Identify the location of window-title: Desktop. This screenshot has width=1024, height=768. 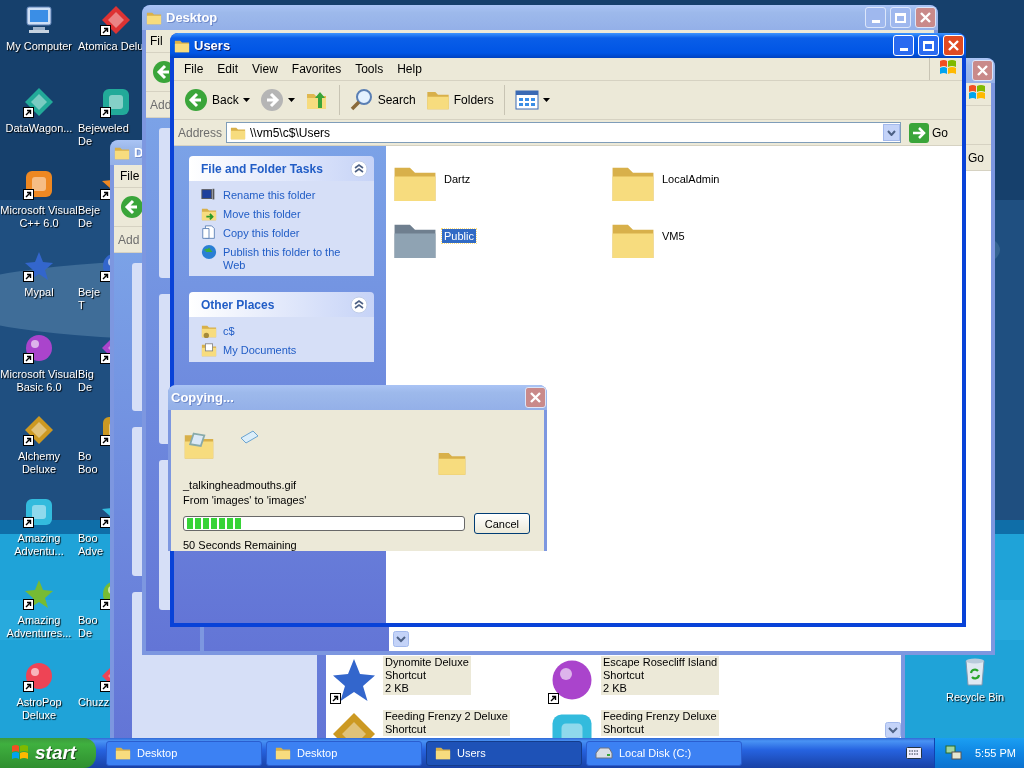
(192, 17).